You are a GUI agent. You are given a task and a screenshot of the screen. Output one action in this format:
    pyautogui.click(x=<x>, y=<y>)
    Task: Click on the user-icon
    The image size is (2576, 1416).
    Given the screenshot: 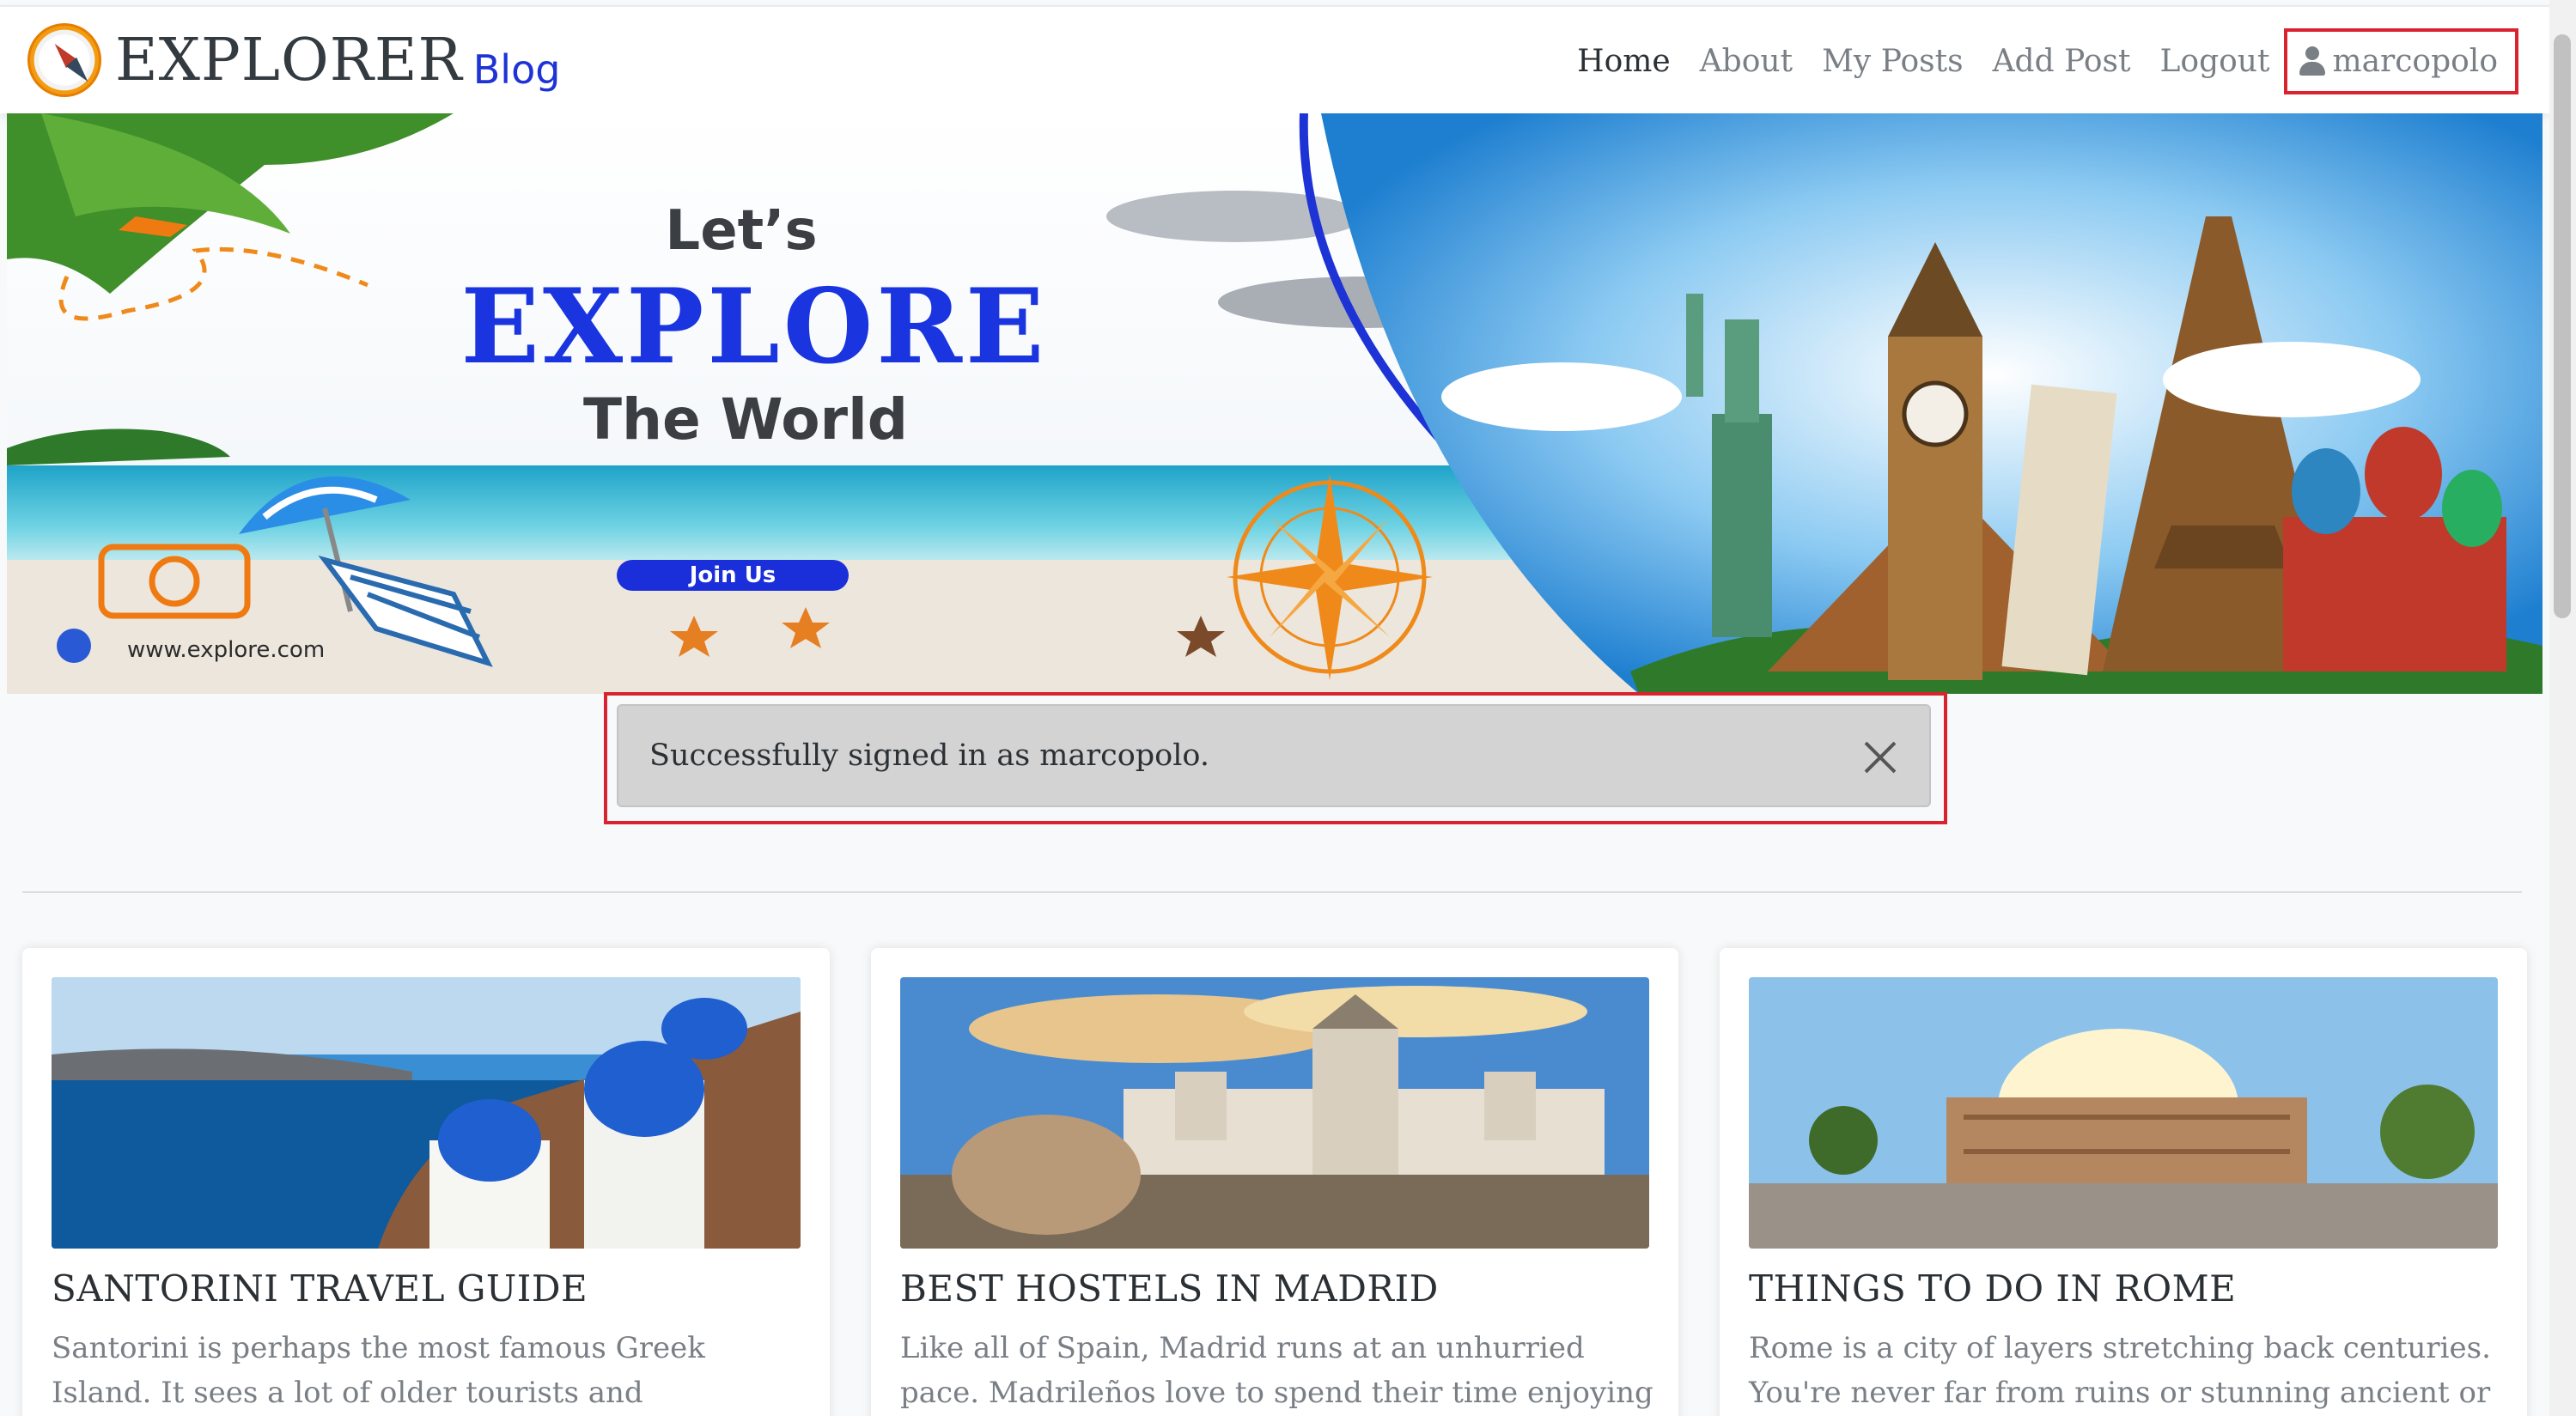 What is the action you would take?
    pyautogui.click(x=2312, y=61)
    